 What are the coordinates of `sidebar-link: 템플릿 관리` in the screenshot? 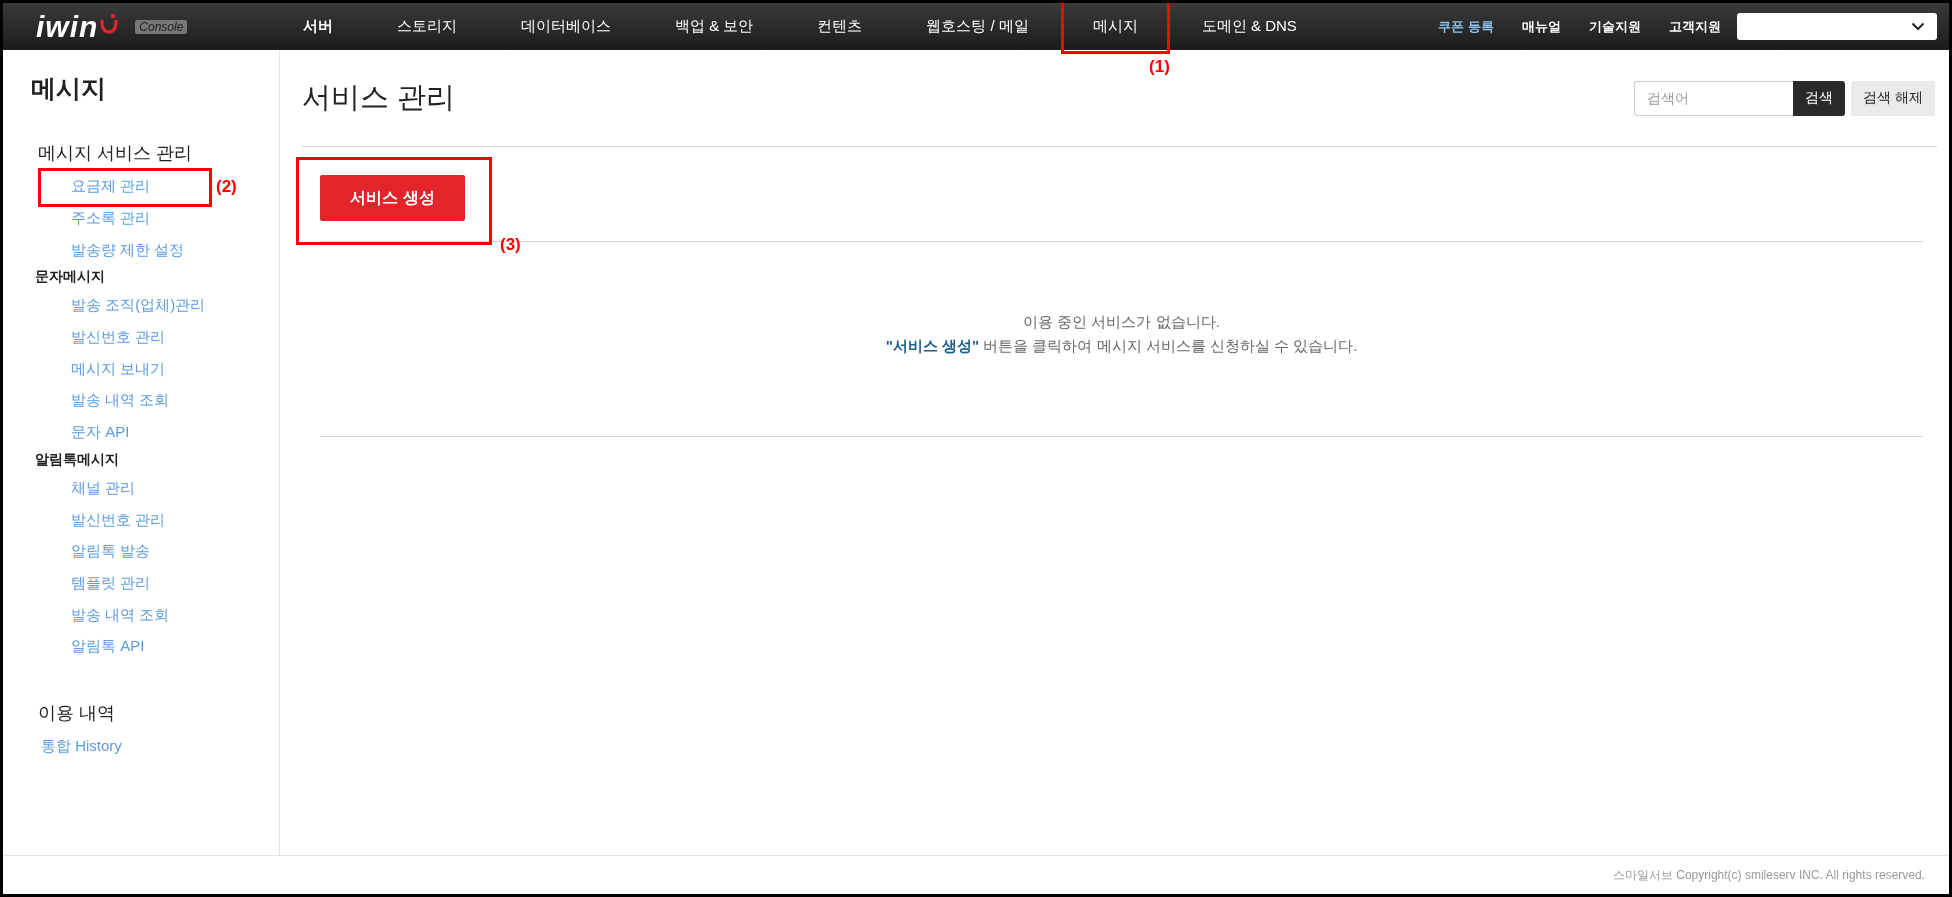 It's located at (111, 583).